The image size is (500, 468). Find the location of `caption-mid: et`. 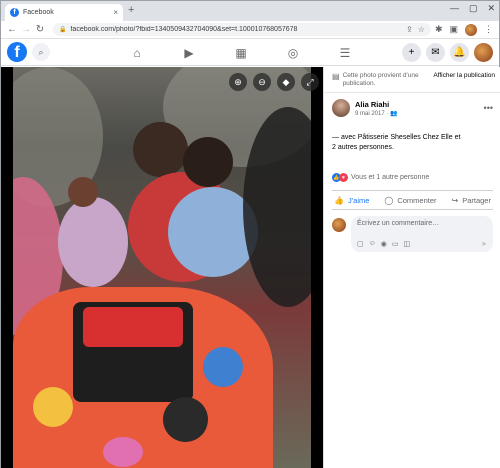

caption-mid: et is located at coordinates (456, 137).